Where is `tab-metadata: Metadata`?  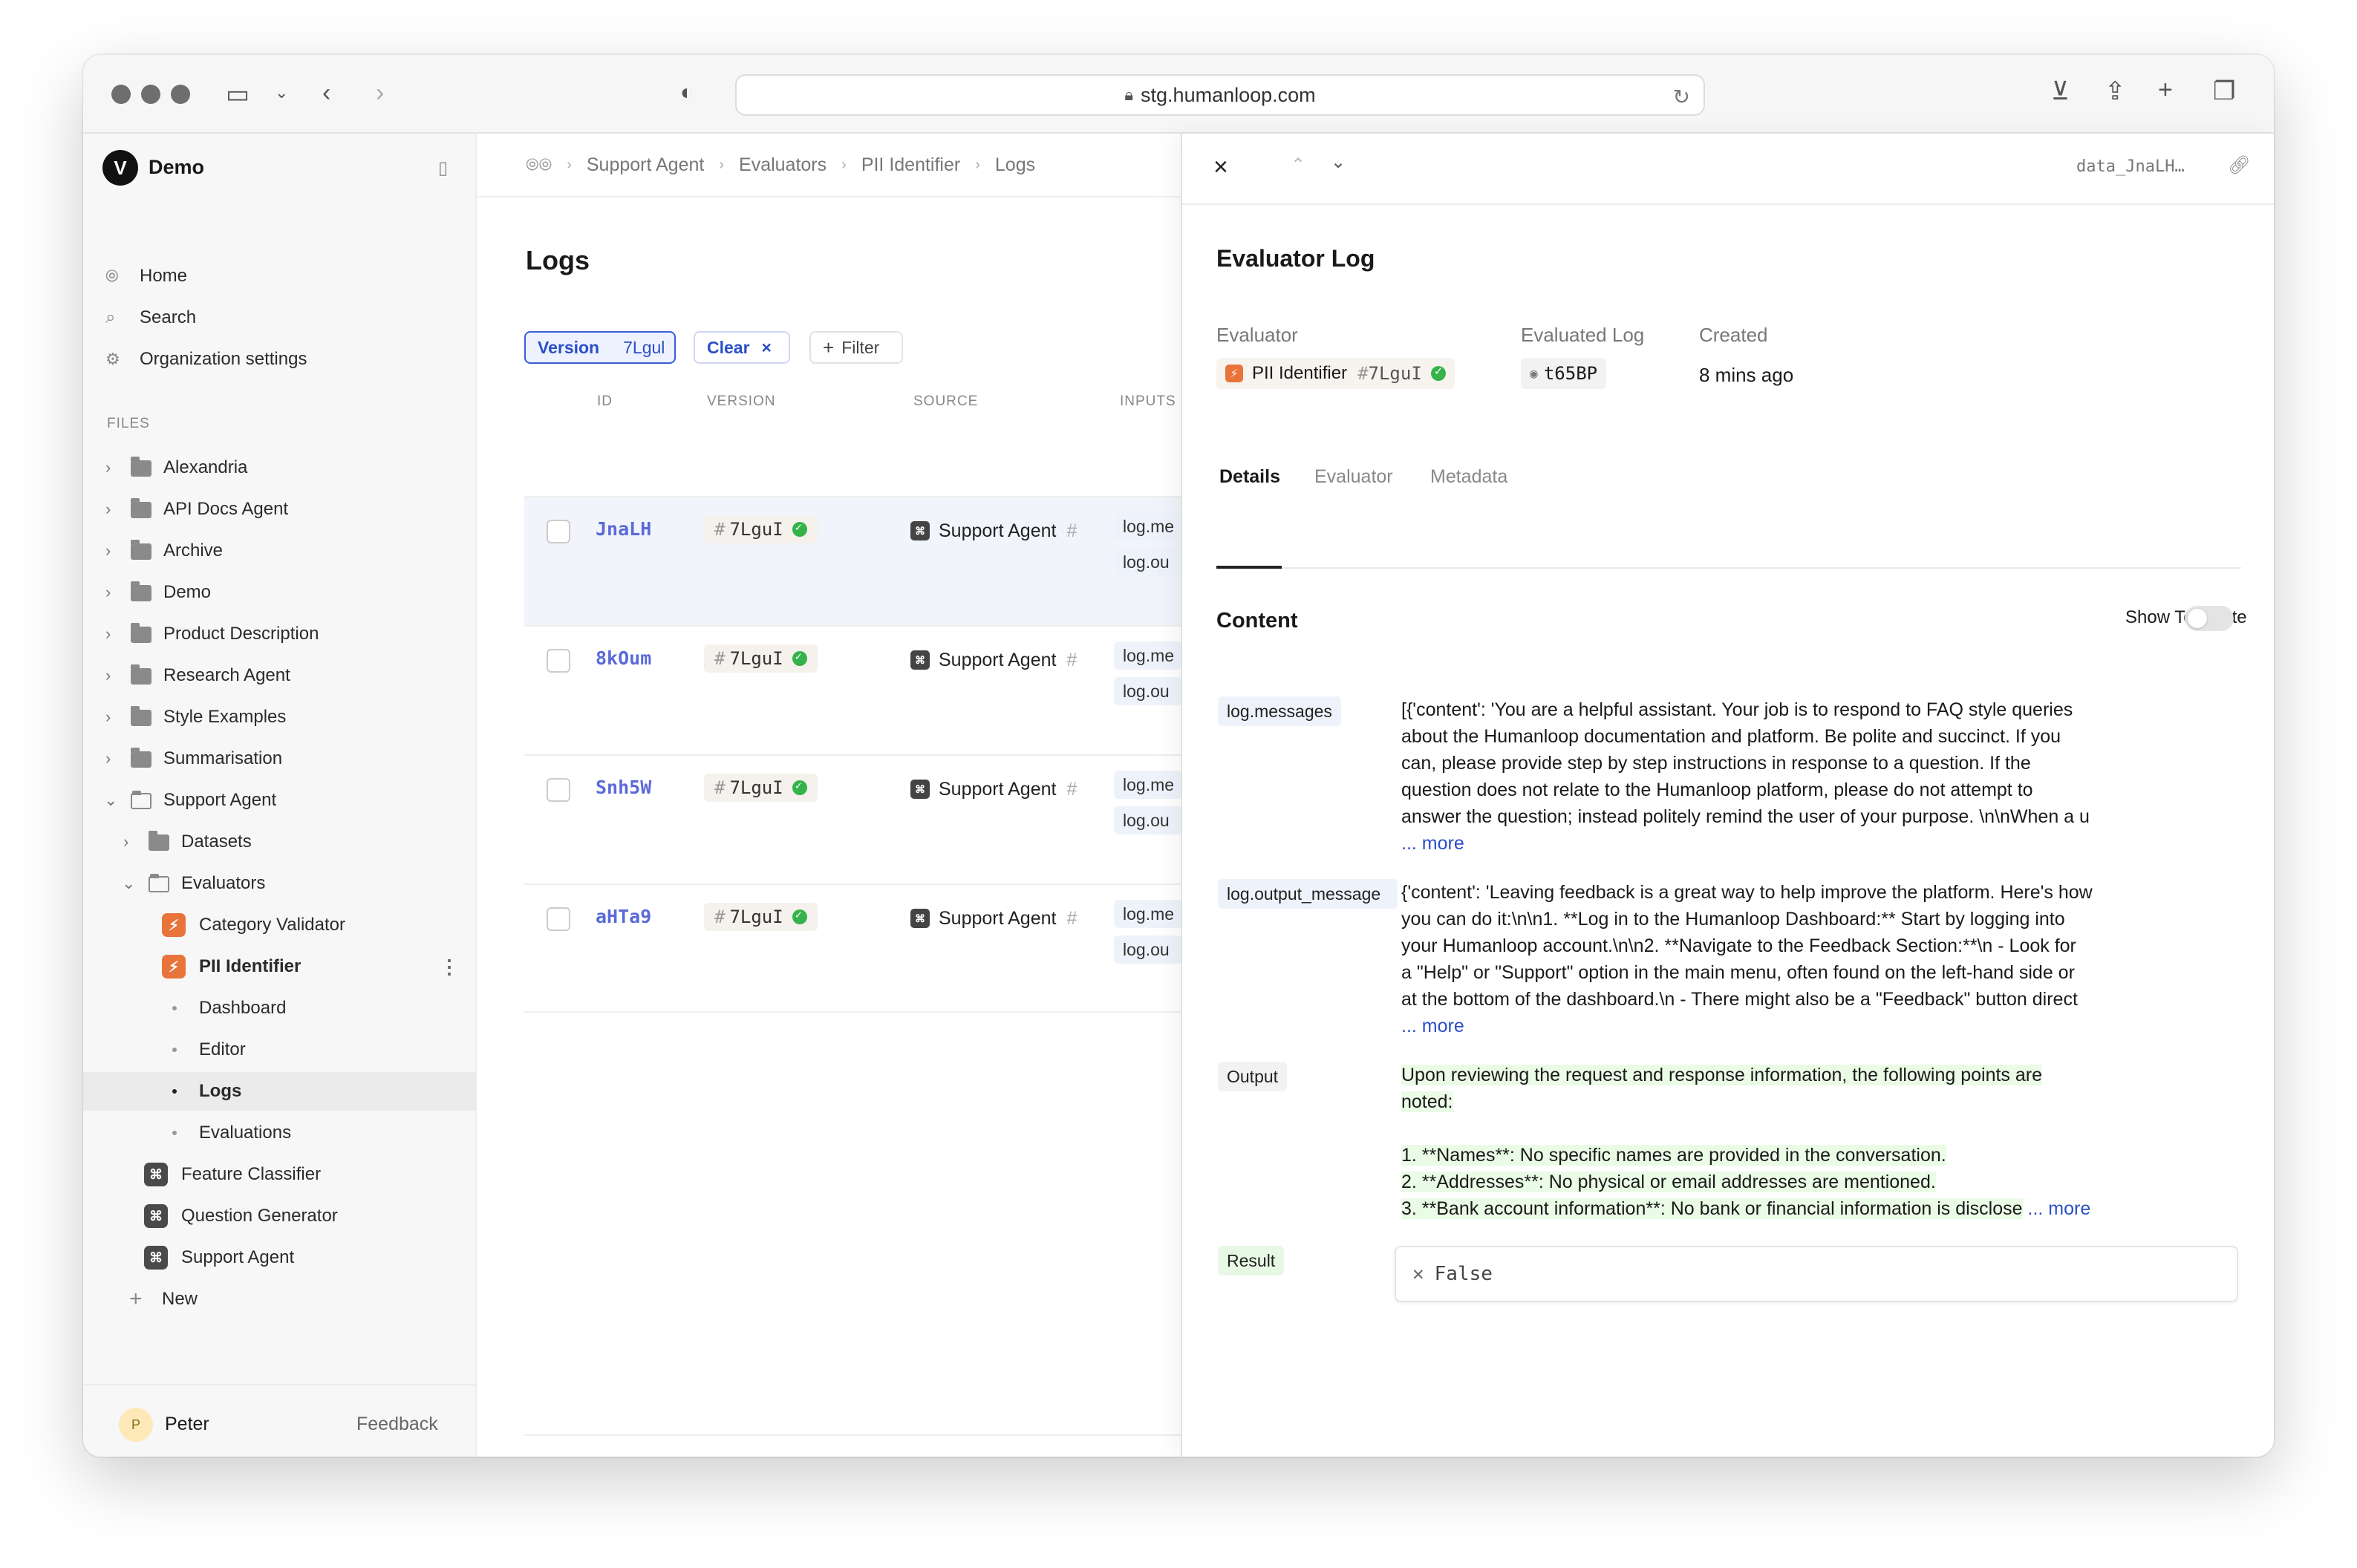
tab-metadata: Metadata is located at coordinates (1468, 477).